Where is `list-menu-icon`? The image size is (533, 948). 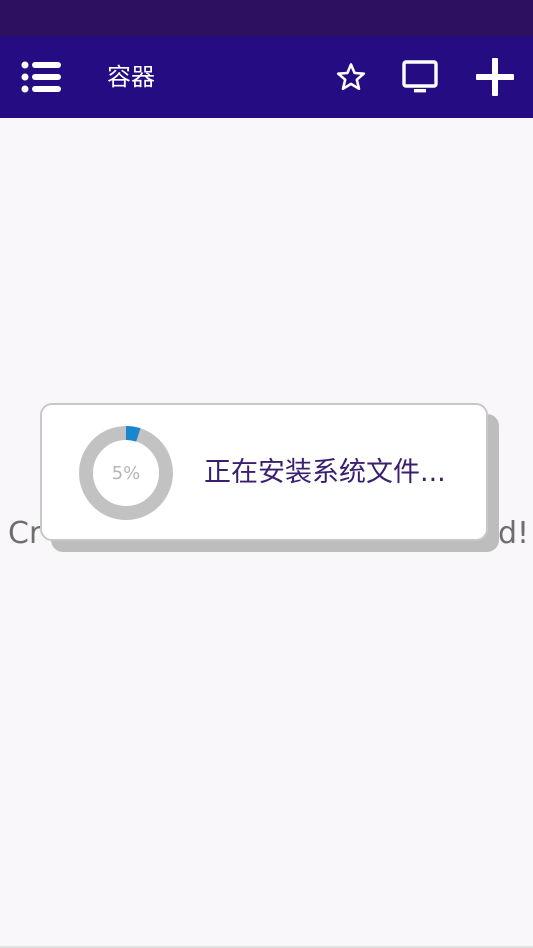 list-menu-icon is located at coordinates (41, 77).